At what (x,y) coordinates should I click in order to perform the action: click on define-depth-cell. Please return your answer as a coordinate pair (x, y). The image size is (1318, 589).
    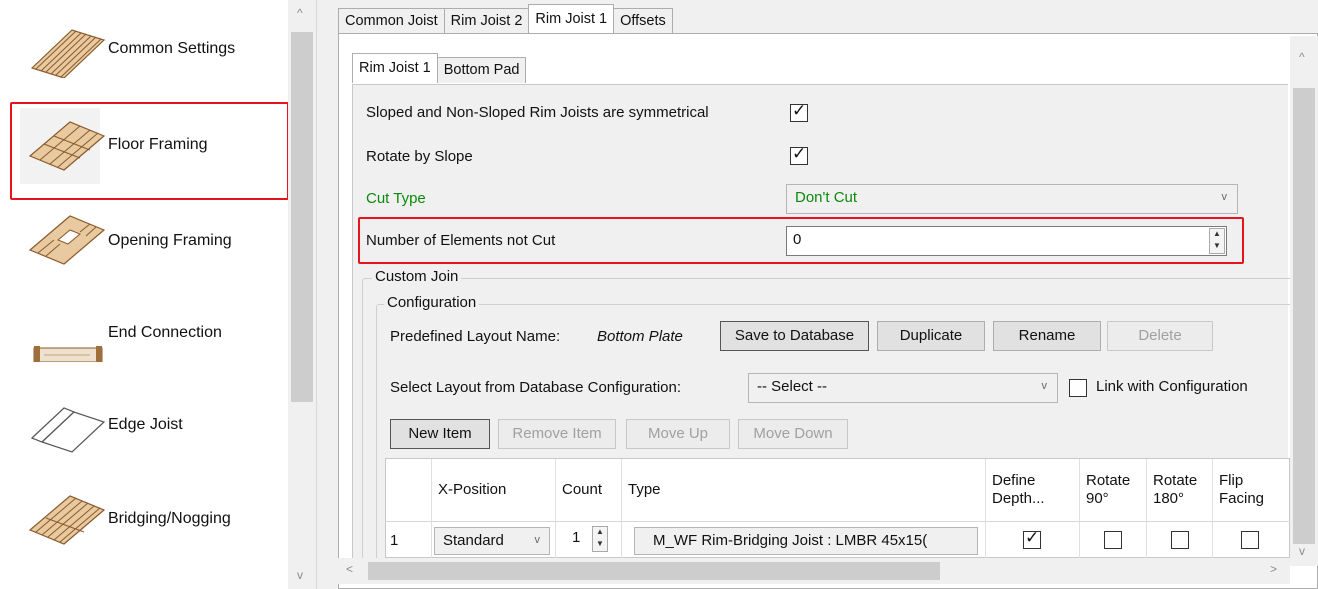
    Looking at the image, I should click on (1033, 540).